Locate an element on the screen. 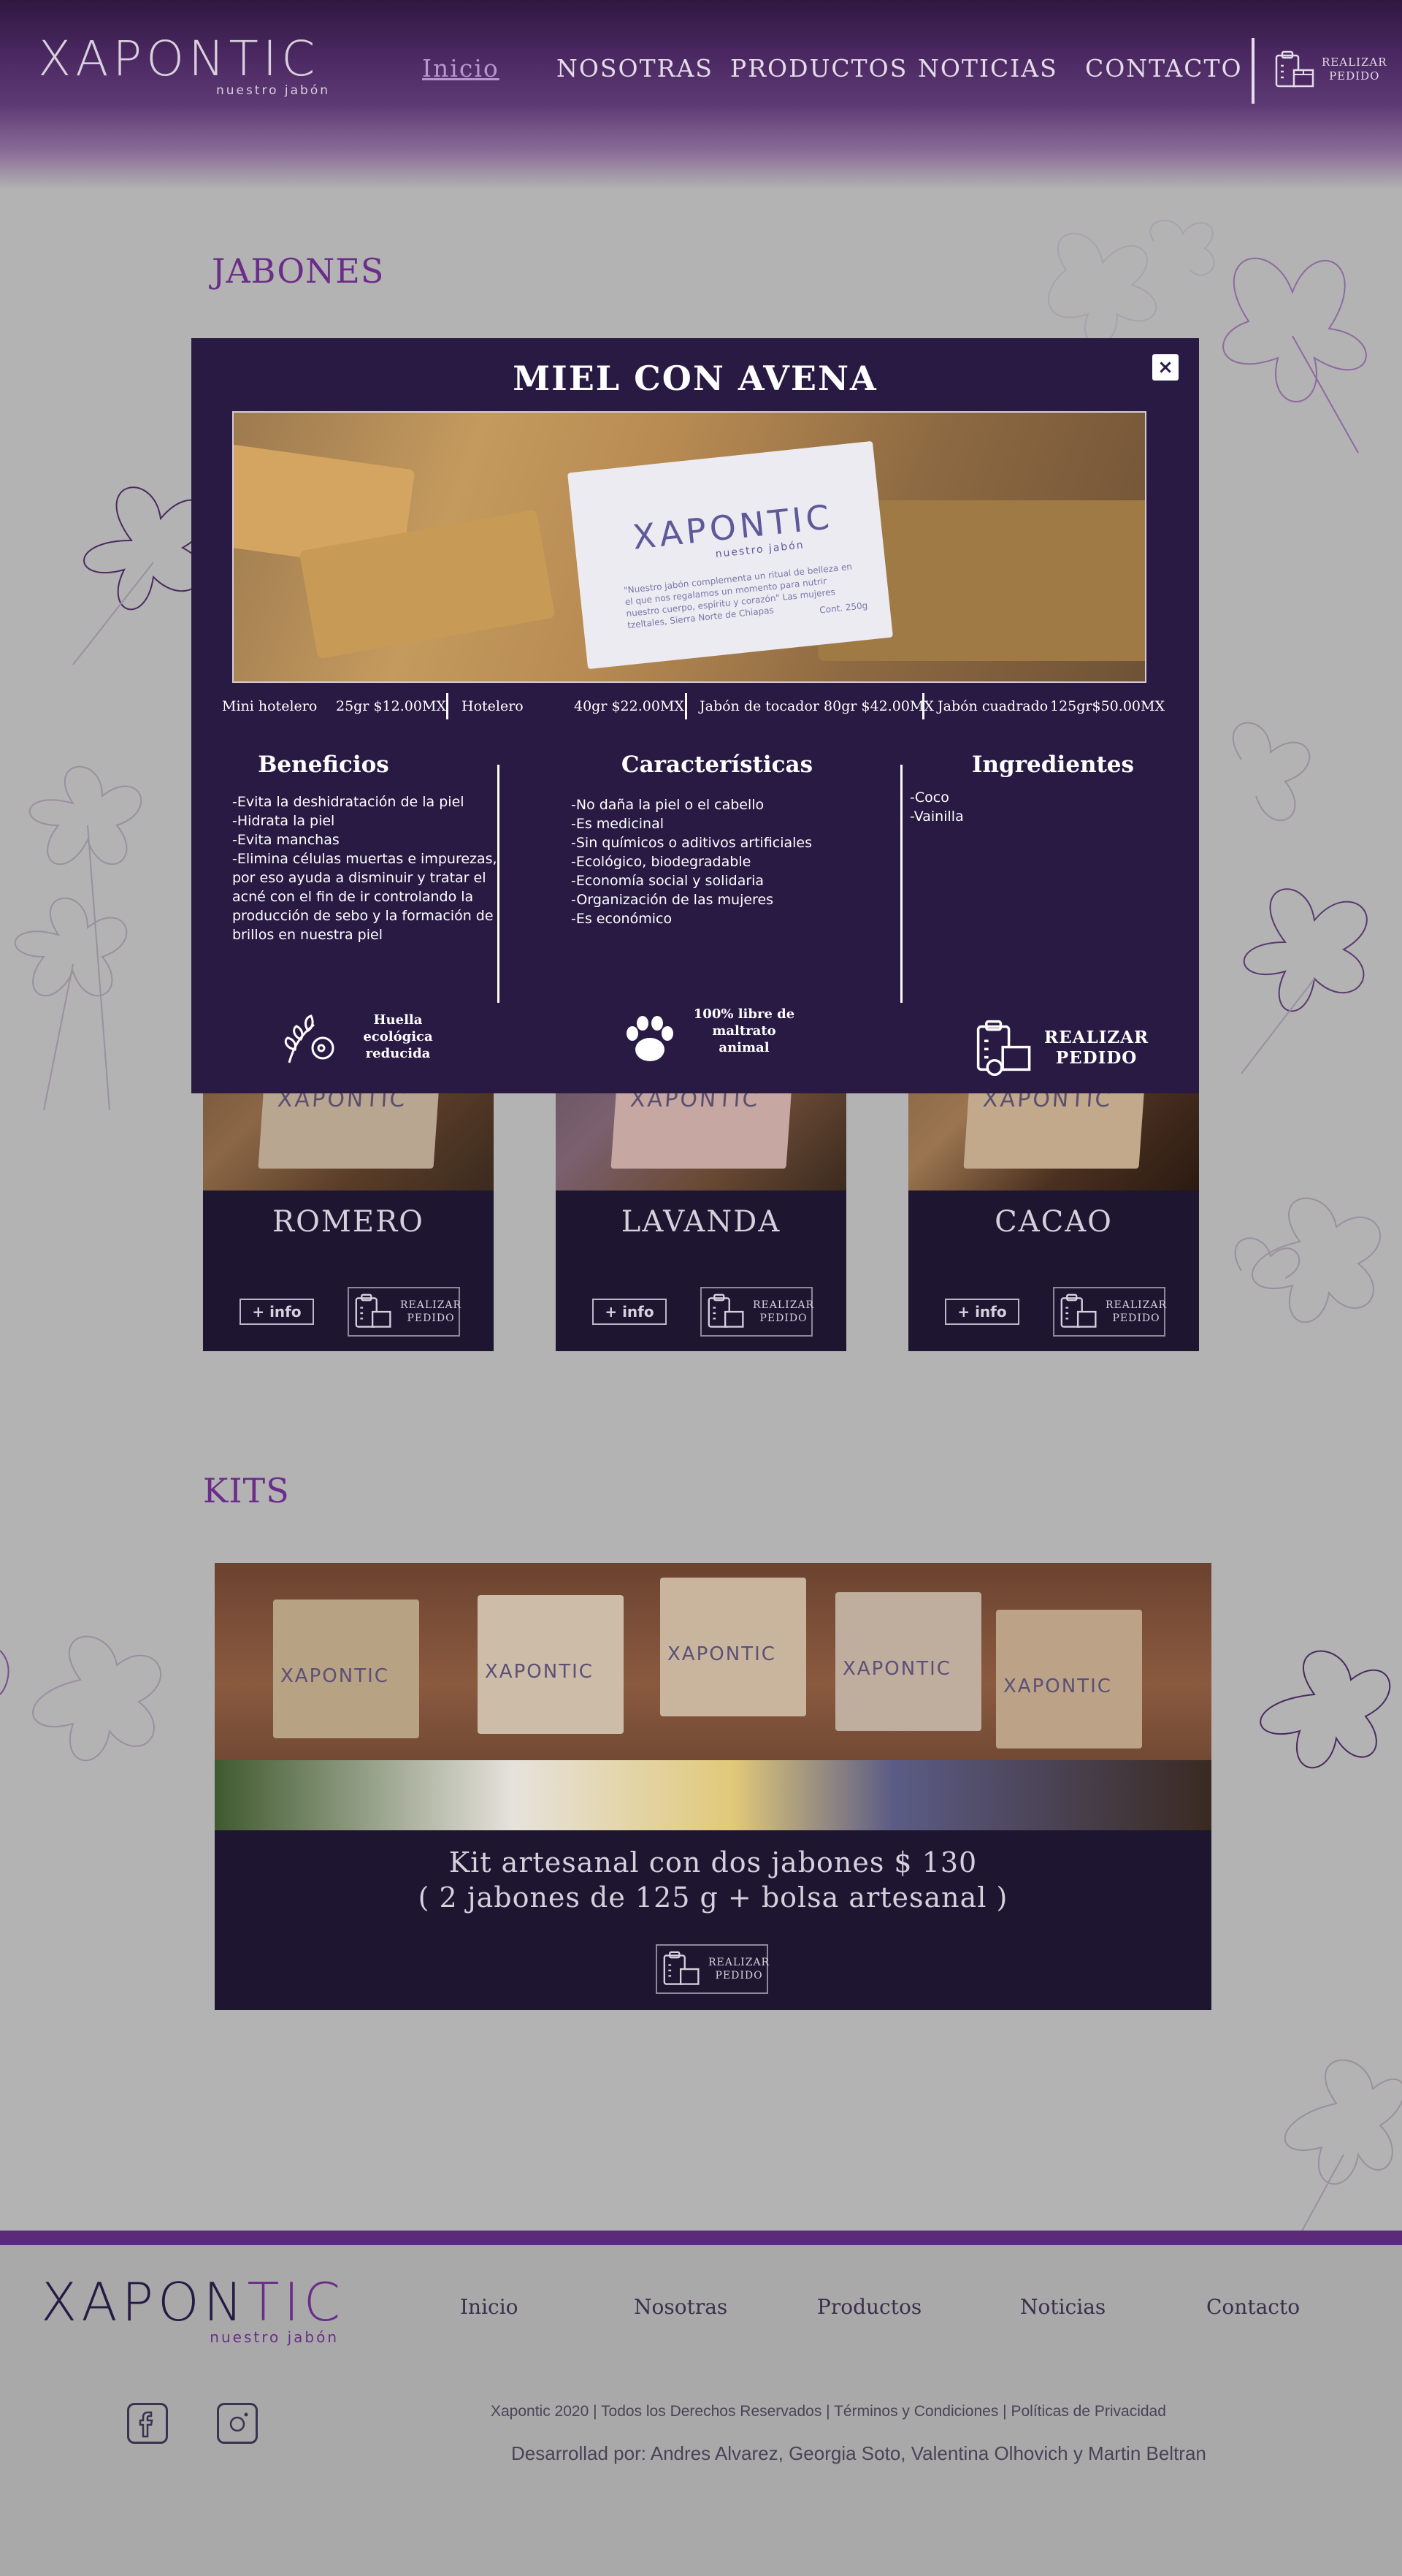 Image resolution: width=1402 pixels, height=2576 pixels. modal-order-button: REALIZAR PEDIDO is located at coordinates (1069, 1048).